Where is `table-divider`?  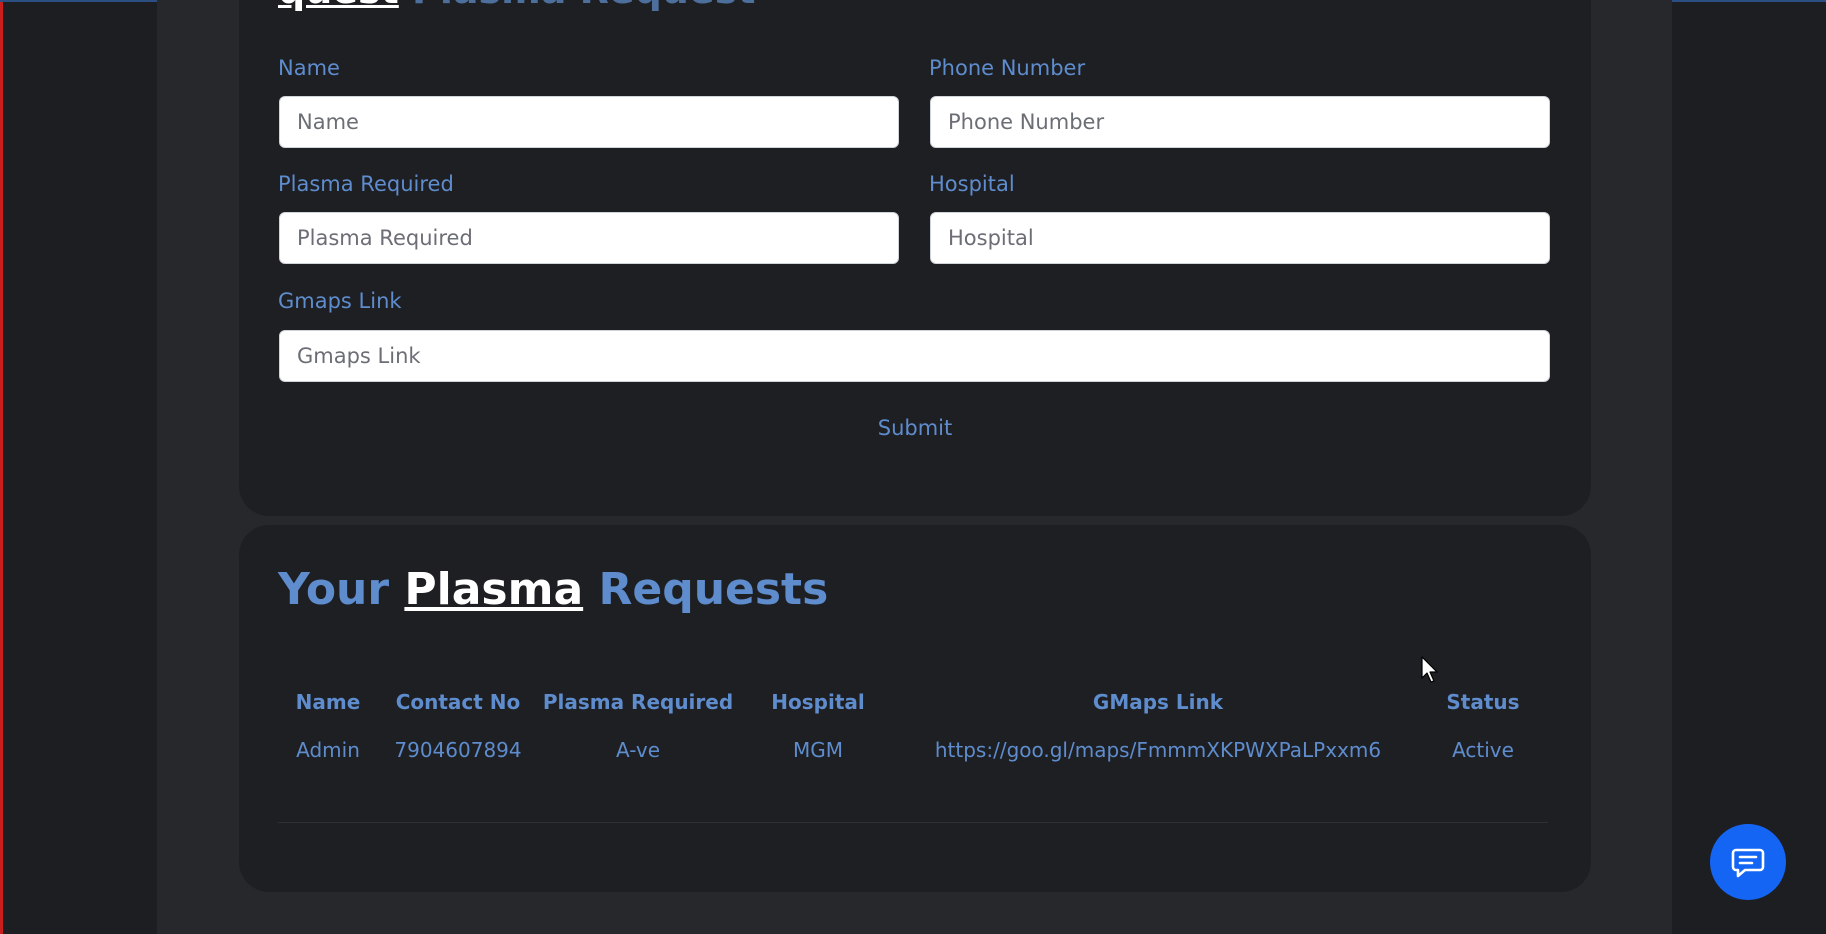
table-divider is located at coordinates (913, 822).